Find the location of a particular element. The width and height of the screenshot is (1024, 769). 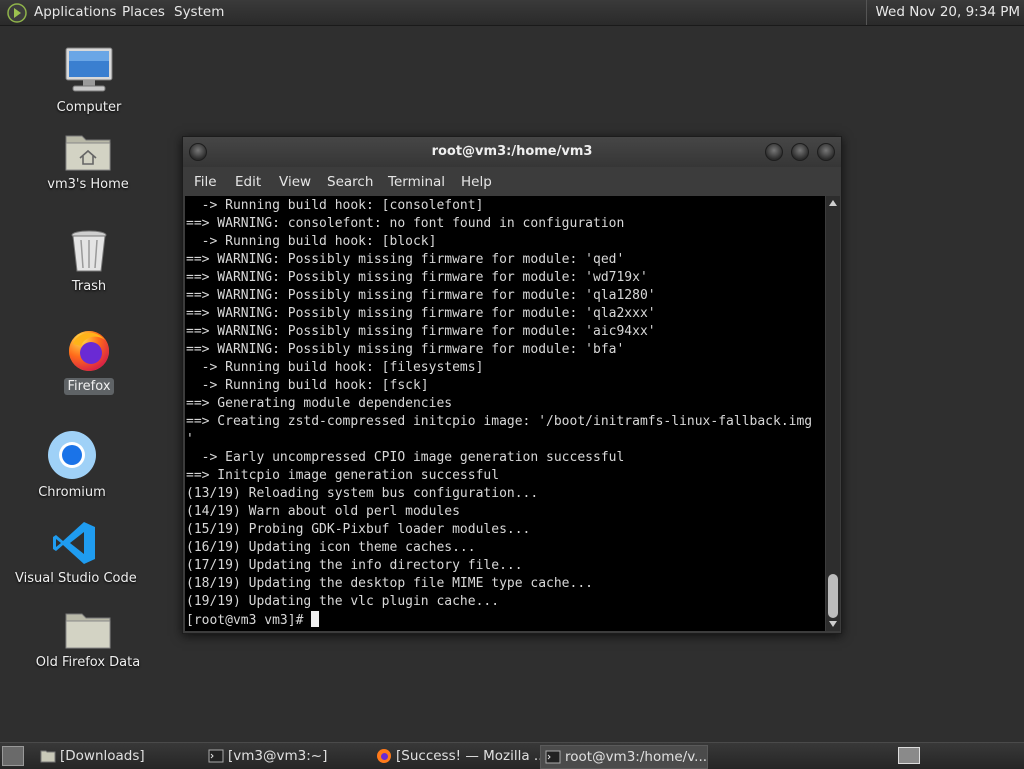

window-titlebar: root@vm3:/home/vm3 is located at coordinates (512, 152).